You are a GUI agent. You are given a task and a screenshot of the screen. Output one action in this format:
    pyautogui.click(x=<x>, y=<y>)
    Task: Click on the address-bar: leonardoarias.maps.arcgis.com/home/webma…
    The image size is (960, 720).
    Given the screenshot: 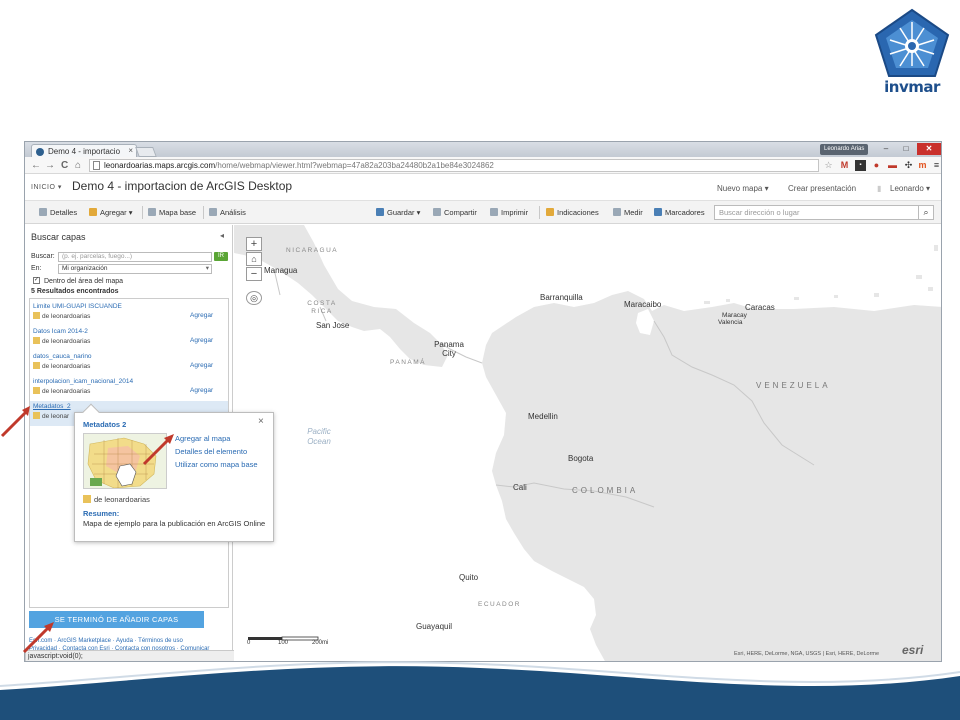 What is the action you would take?
    pyautogui.click(x=454, y=165)
    